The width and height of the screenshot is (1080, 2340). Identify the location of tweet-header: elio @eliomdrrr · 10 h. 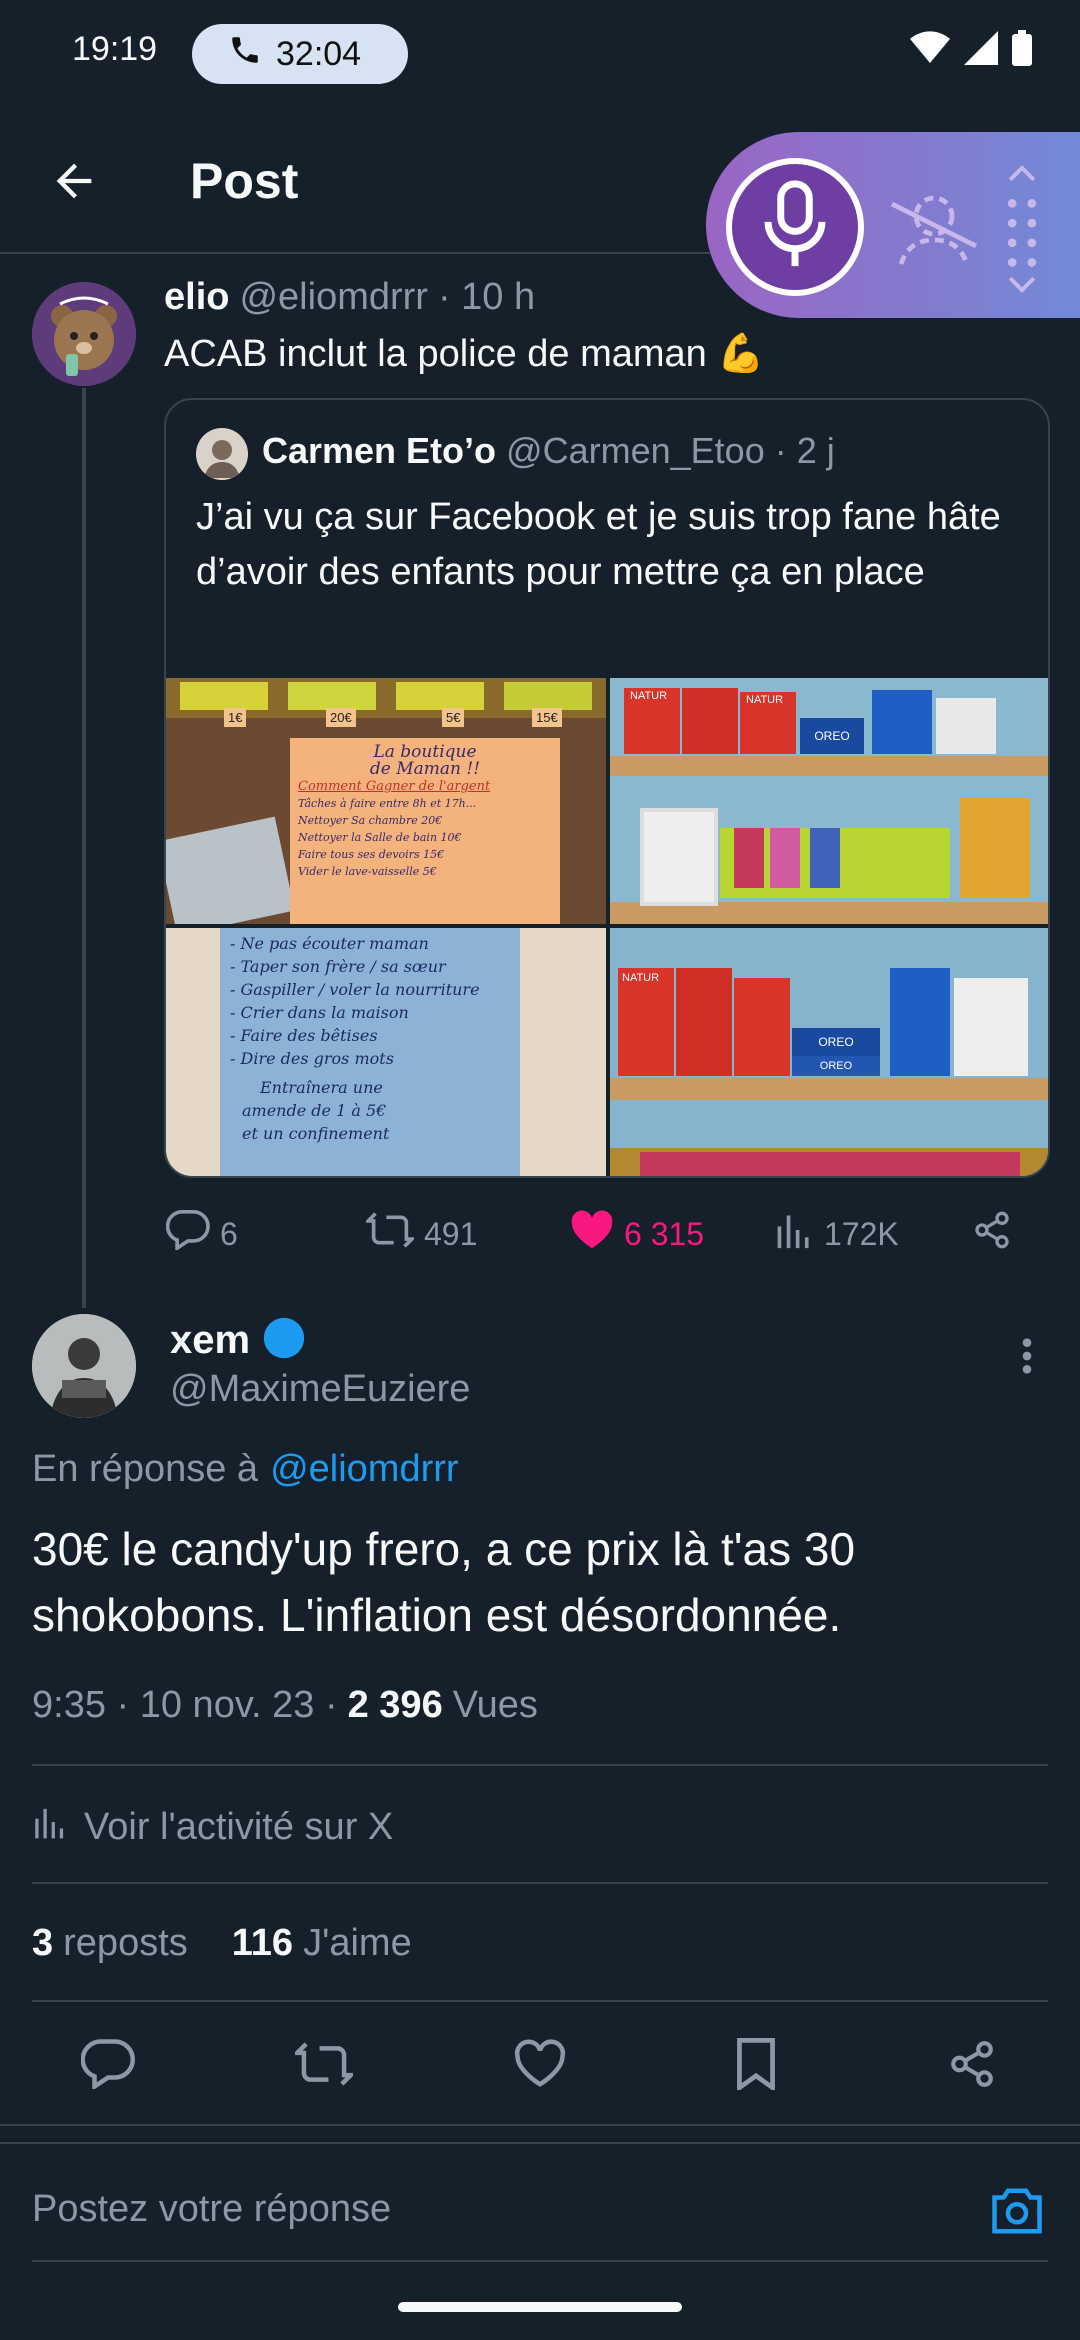
(349, 297).